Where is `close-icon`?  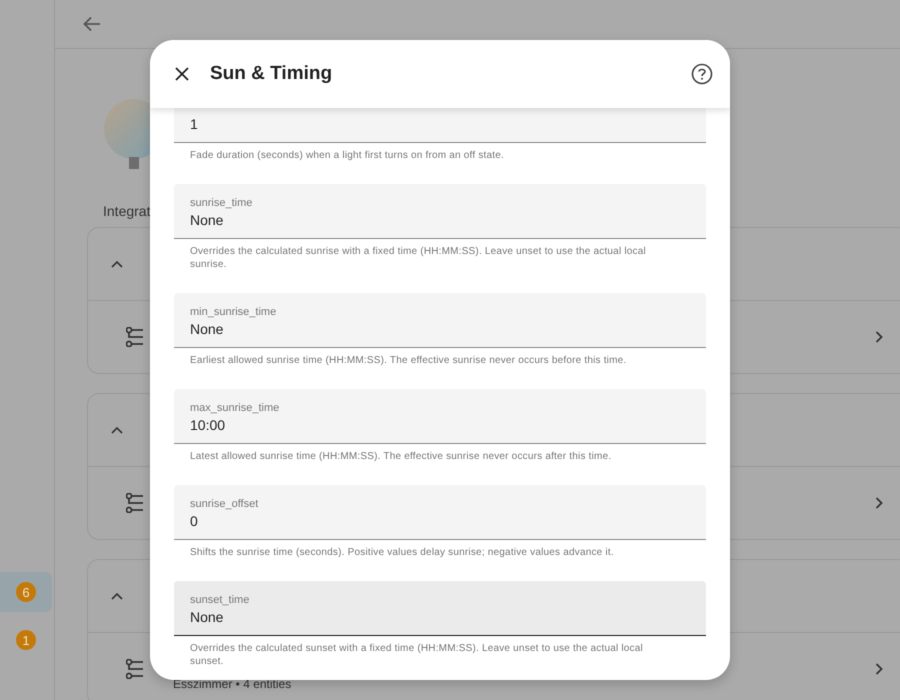
close-icon is located at coordinates (182, 74).